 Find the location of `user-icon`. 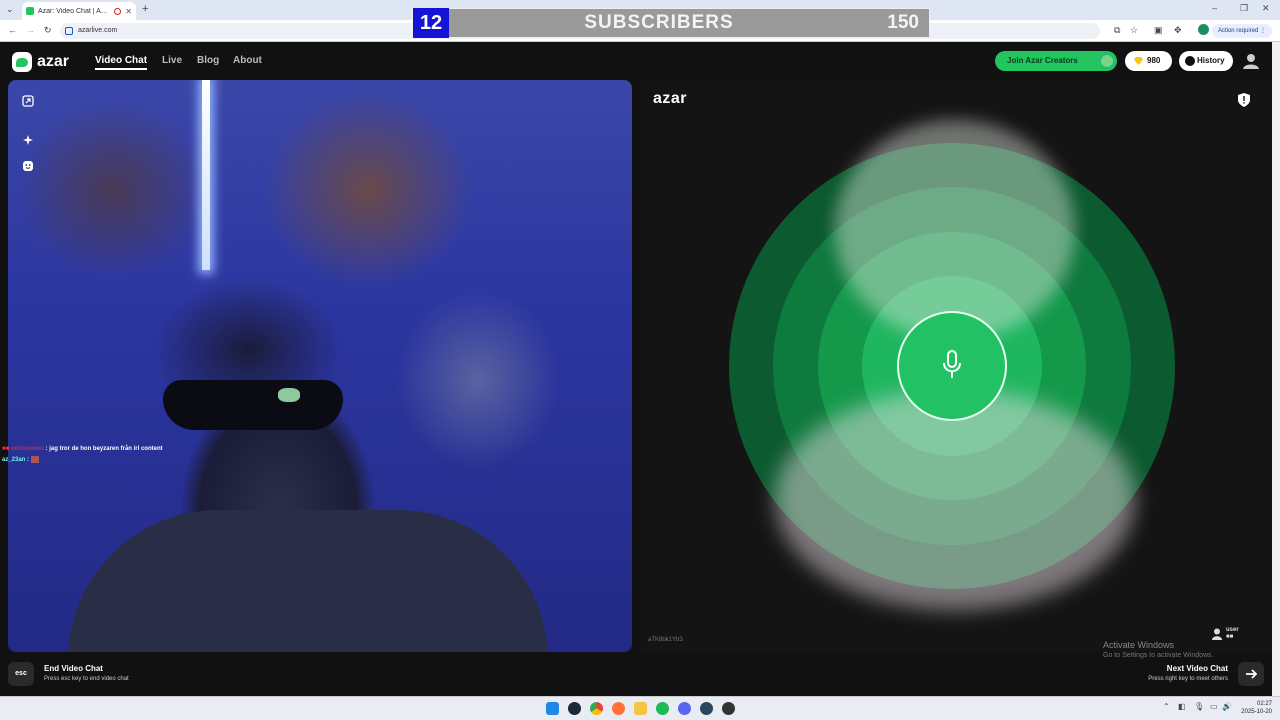

user-icon is located at coordinates (1217, 634).